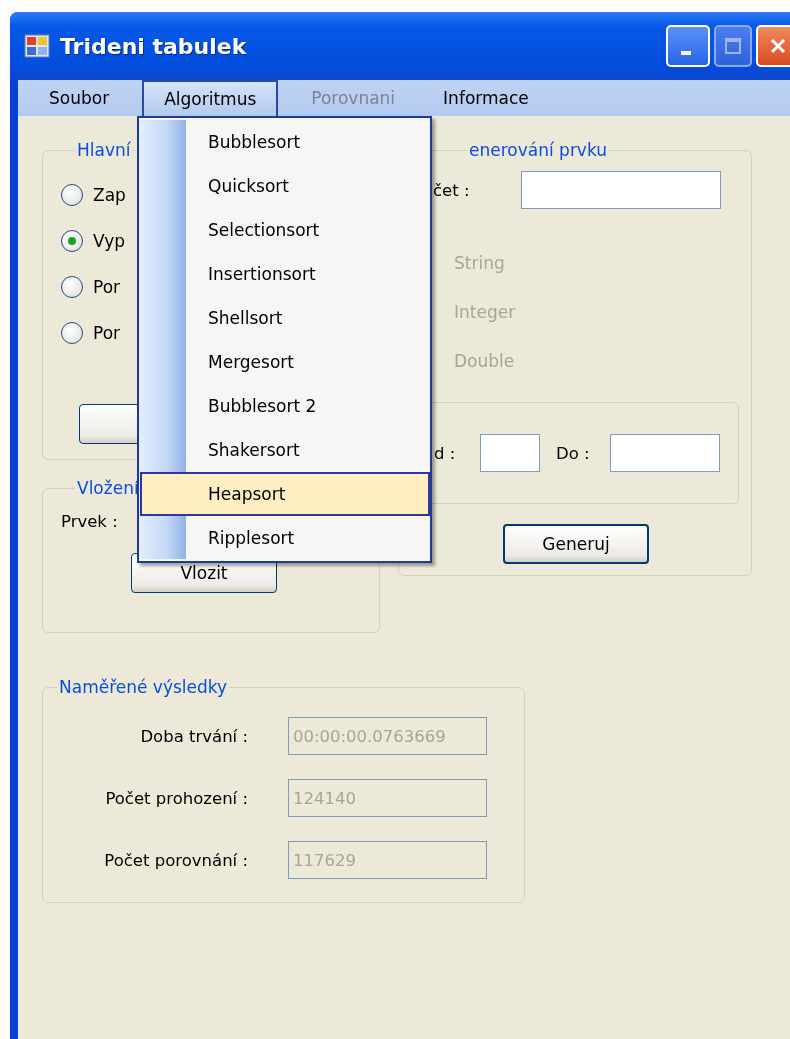 Image resolution: width=790 pixels, height=1039 pixels. I want to click on menu-item: Heapsort, so click(285, 494).